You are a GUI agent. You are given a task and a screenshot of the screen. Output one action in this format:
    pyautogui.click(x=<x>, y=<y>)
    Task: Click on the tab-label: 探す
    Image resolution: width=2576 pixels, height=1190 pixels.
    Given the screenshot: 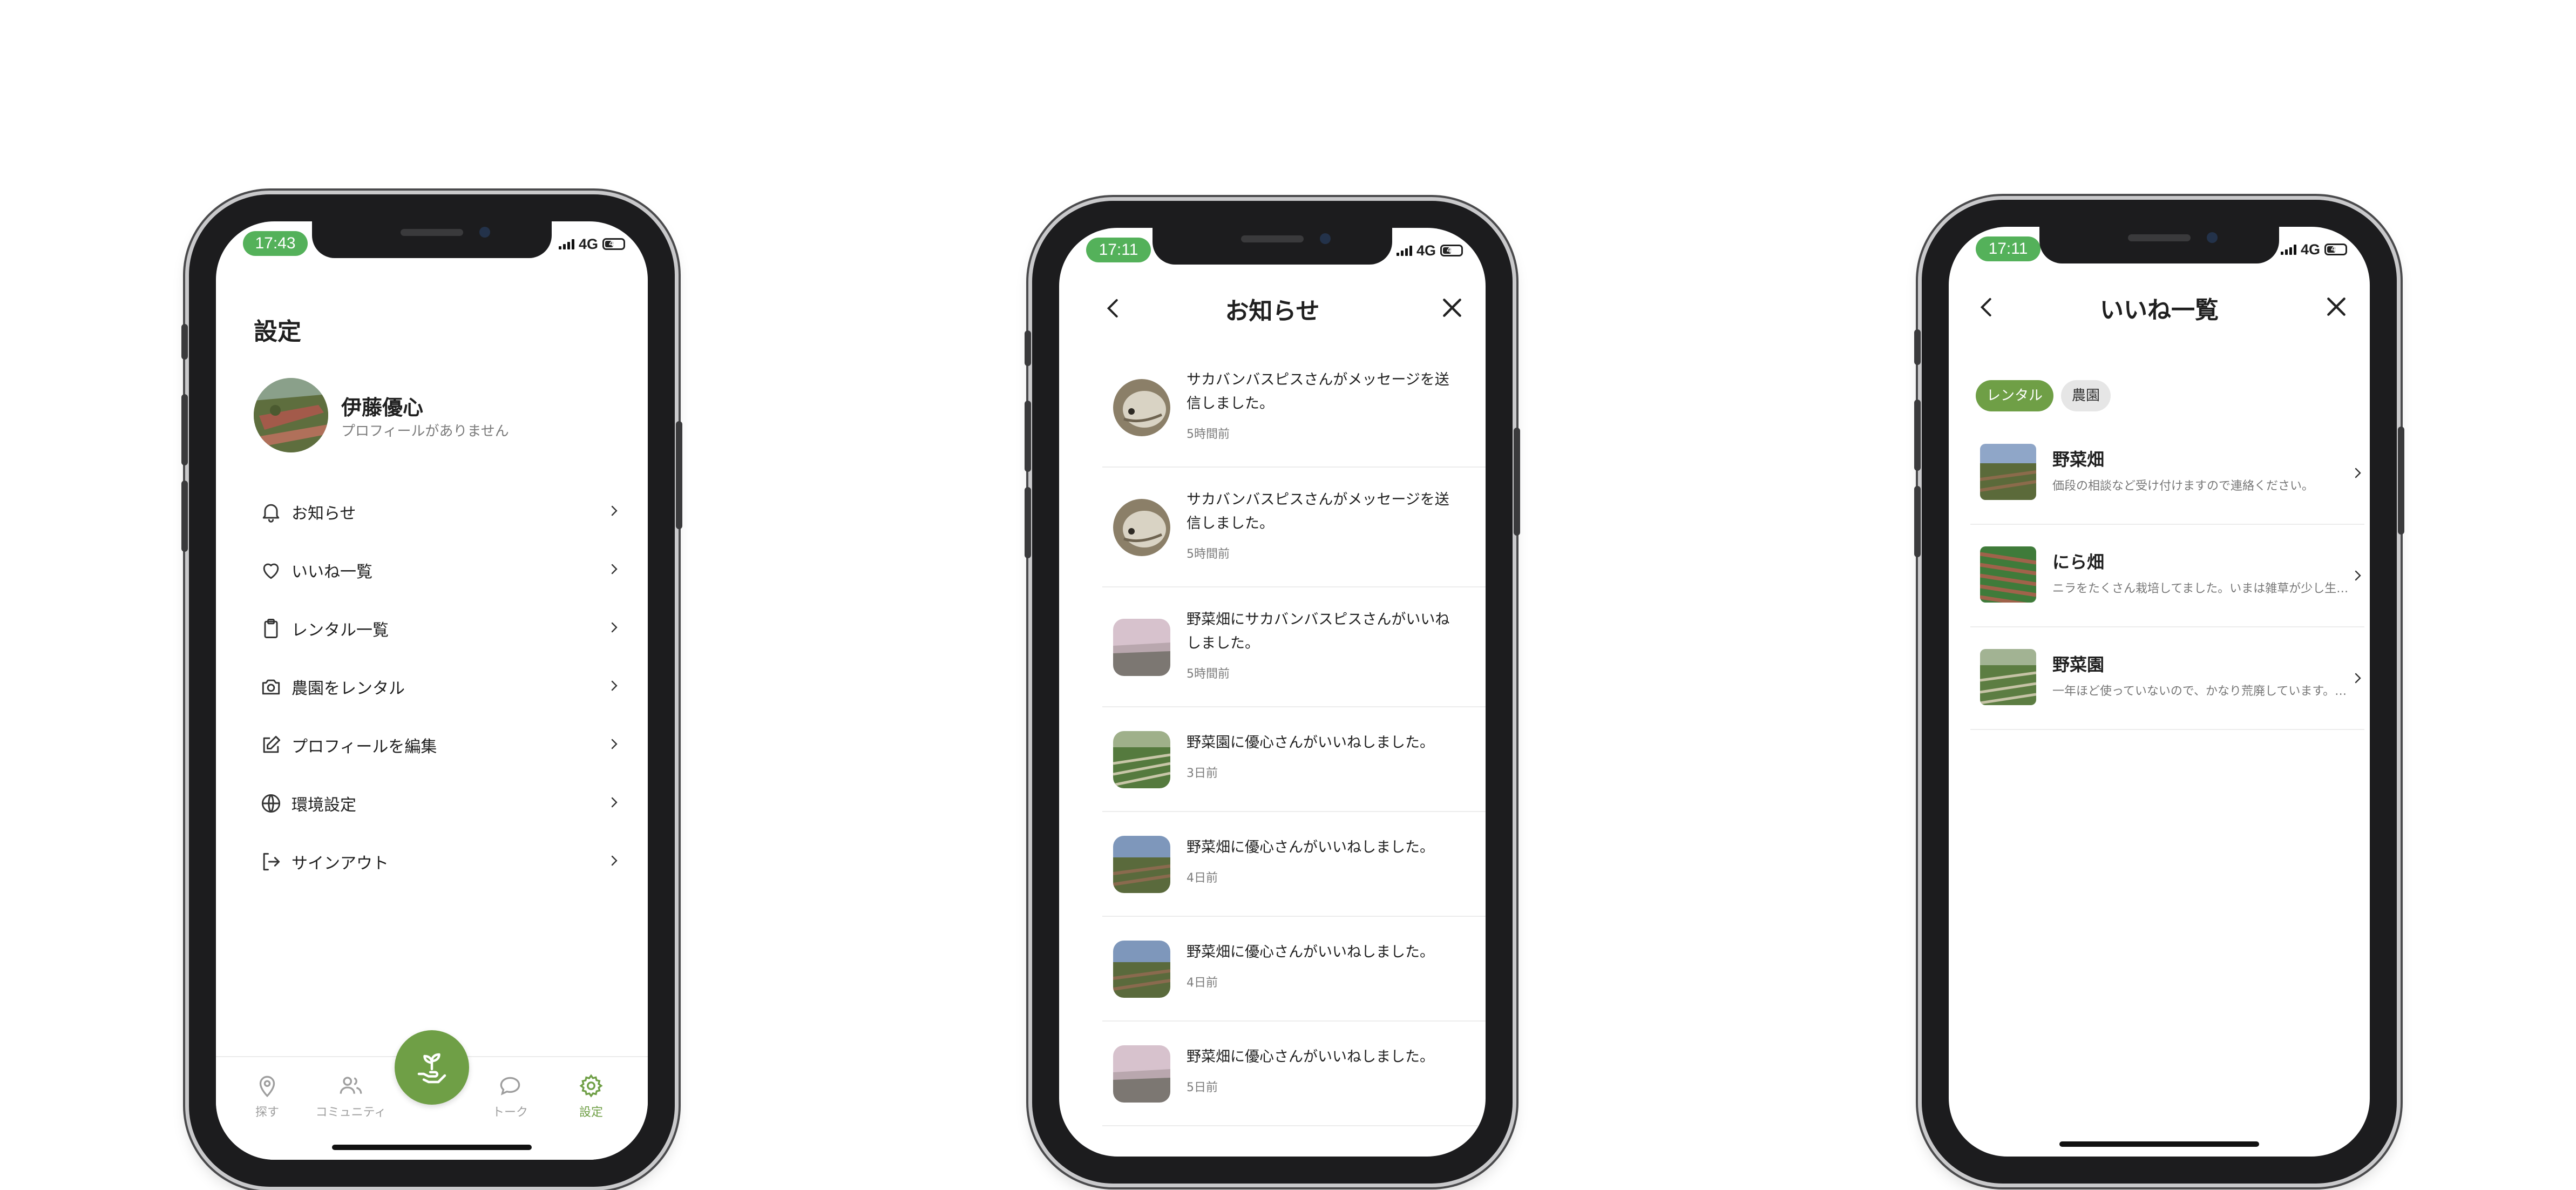 What is the action you would take?
    pyautogui.click(x=267, y=1112)
    